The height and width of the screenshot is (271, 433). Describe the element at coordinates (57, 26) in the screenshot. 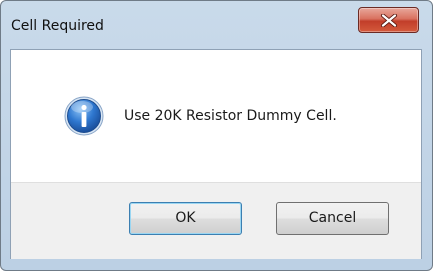

I see `dialog-title: Cell Required` at that location.